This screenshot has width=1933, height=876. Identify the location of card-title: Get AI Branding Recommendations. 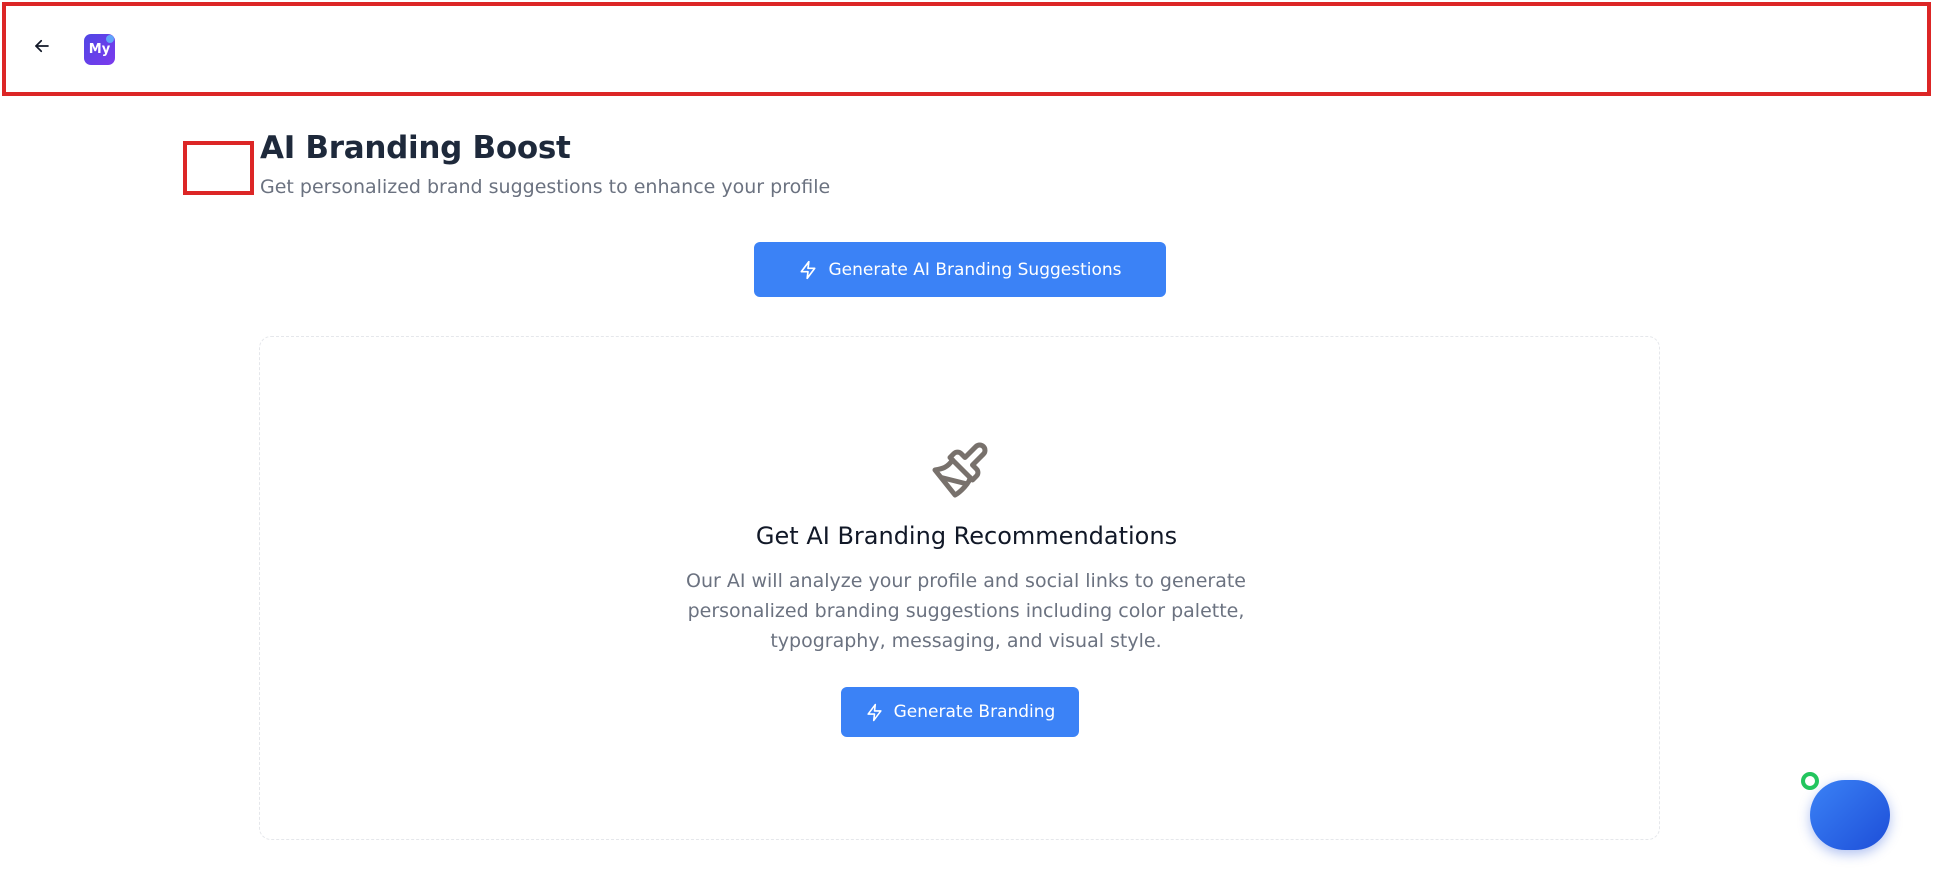
(966, 536).